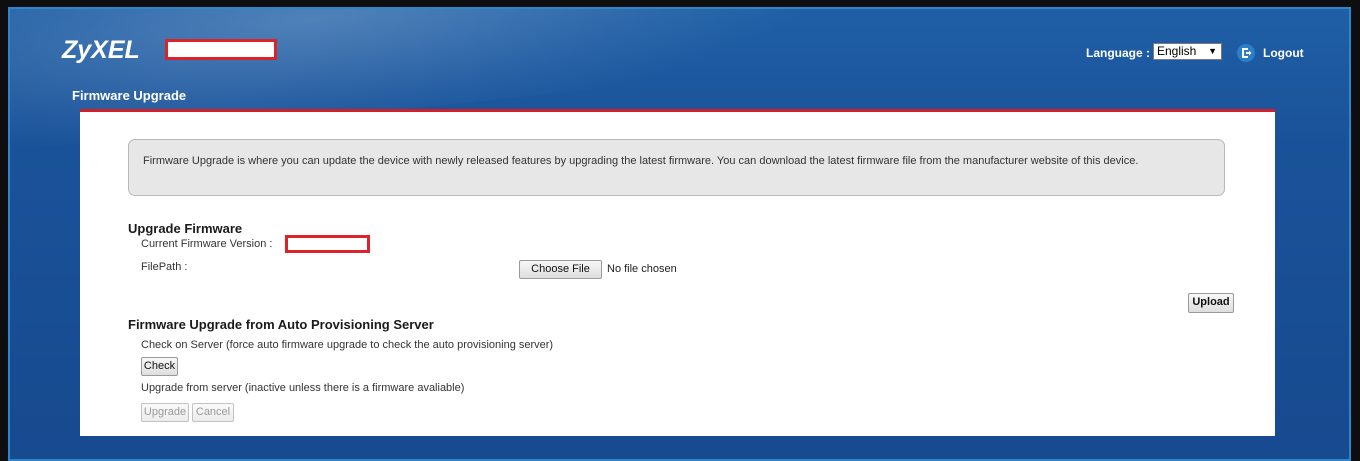 This screenshot has height=461, width=1360. What do you see at coordinates (1246, 53) in the screenshot?
I see `logout-icon` at bounding box center [1246, 53].